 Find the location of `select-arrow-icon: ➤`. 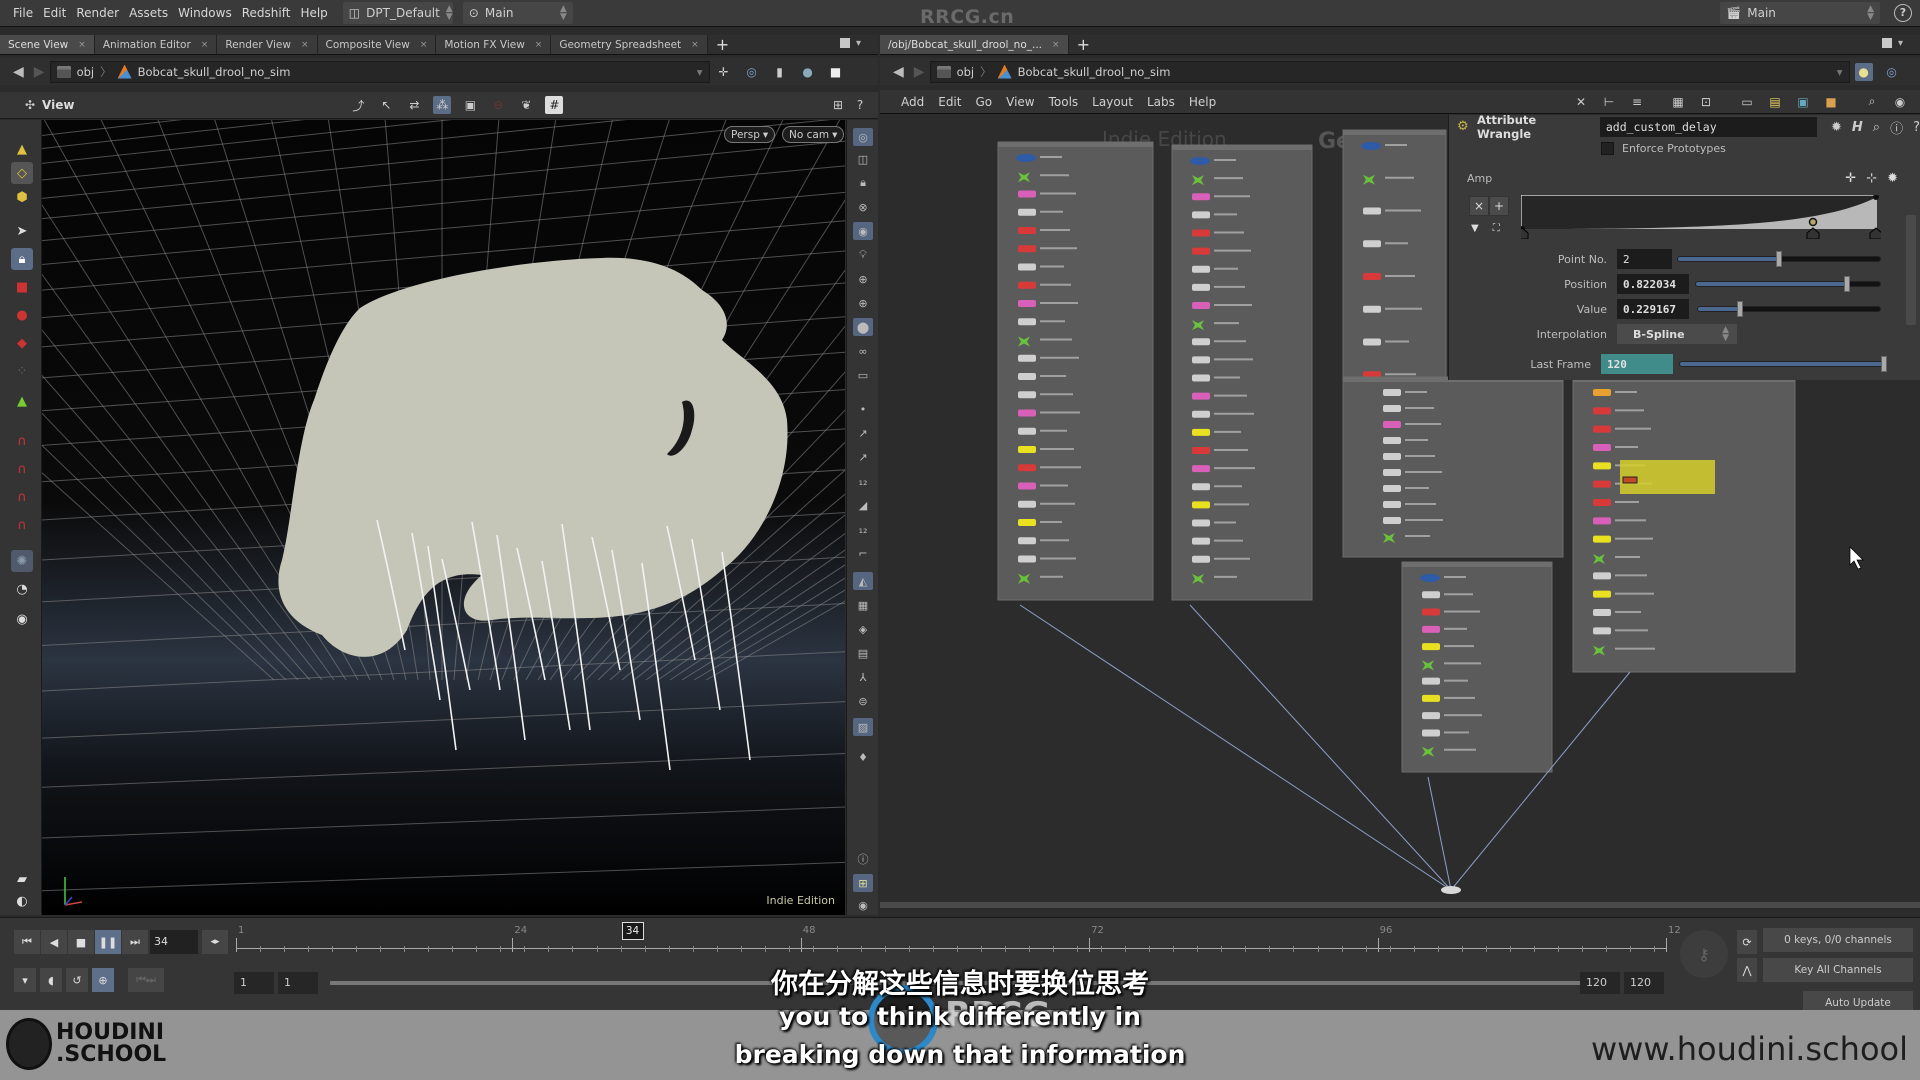

select-arrow-icon: ➤ is located at coordinates (22, 231).